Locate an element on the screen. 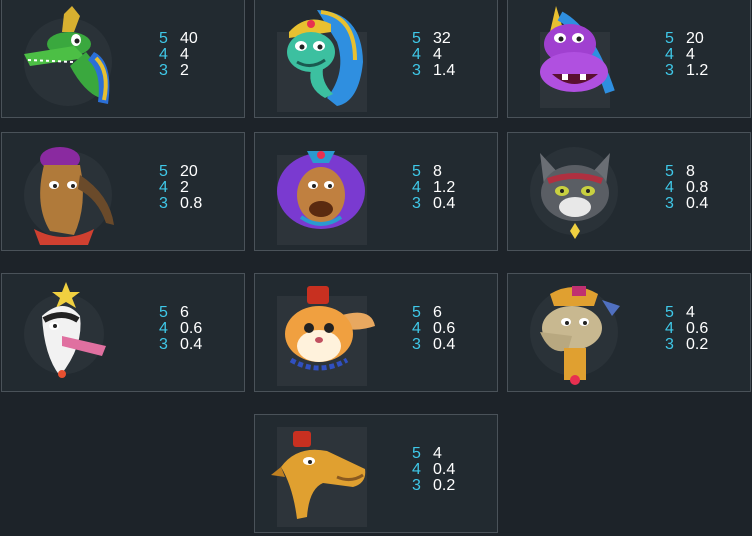 Image resolution: width=752 pixels, height=536 pixels. payout-row: 5 40 is located at coordinates (178, 39).